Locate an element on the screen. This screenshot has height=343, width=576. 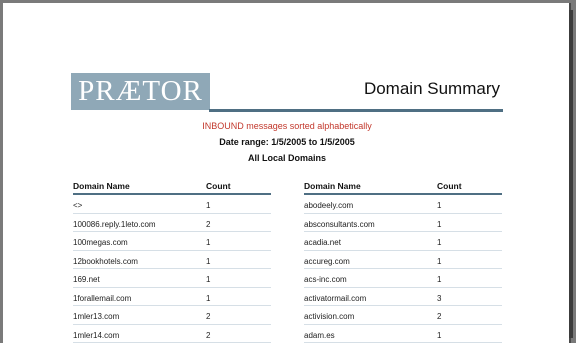
domain-cell: 1mler14.com is located at coordinates (96, 335).